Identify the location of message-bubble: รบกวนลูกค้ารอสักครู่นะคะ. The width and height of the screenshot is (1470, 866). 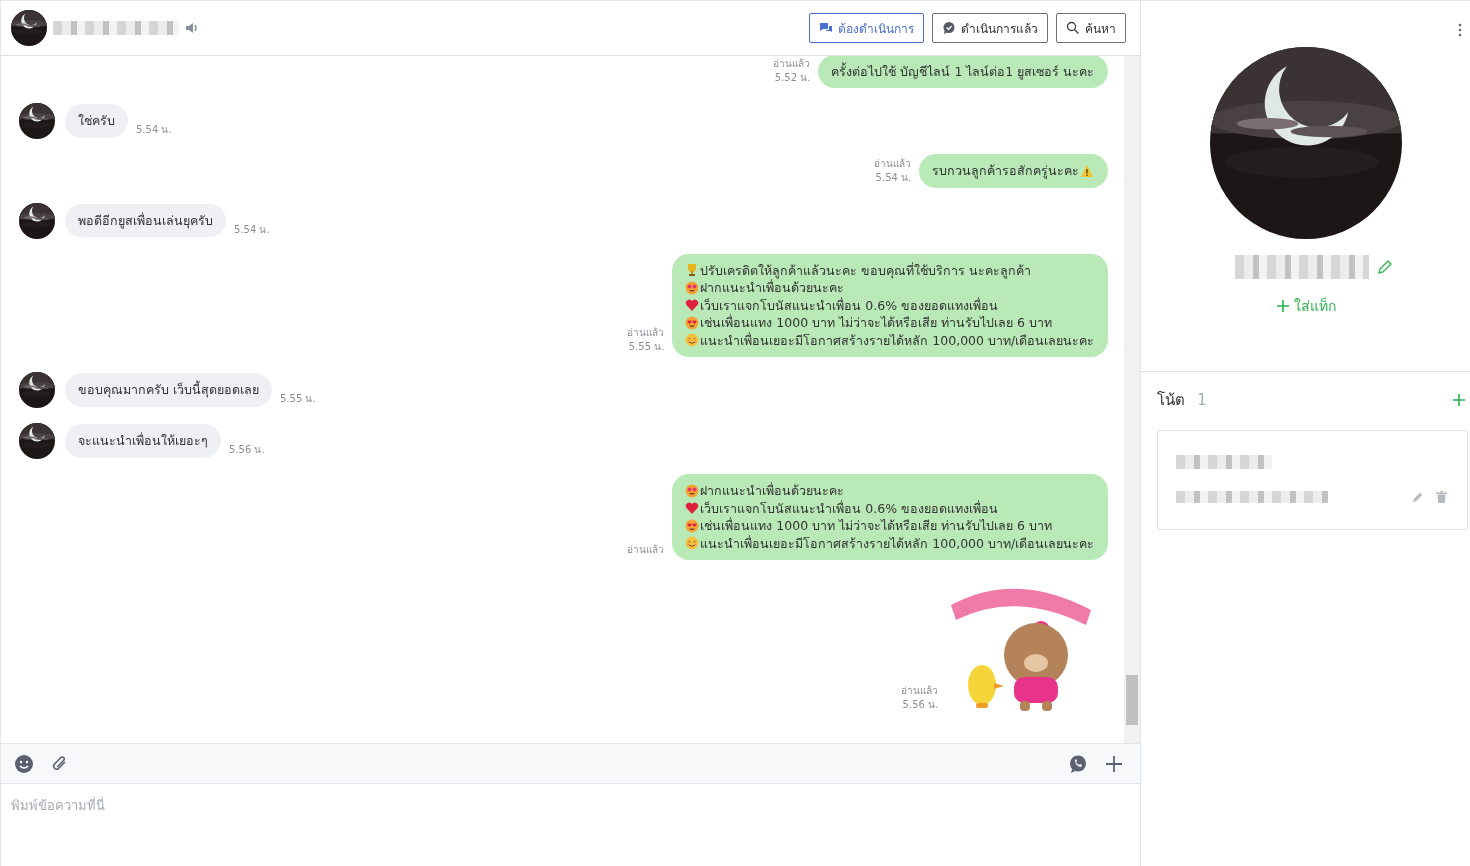
(1014, 171).